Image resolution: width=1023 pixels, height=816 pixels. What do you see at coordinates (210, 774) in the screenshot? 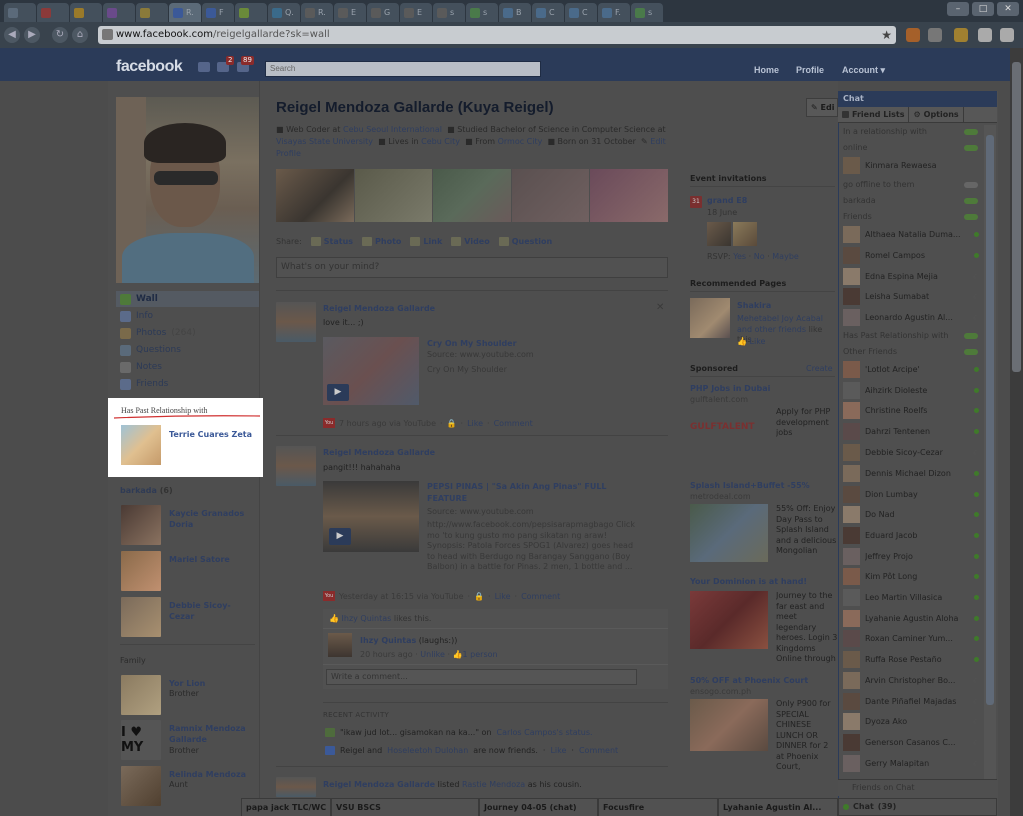
I see `family-name: Relinda Mendoza` at bounding box center [210, 774].